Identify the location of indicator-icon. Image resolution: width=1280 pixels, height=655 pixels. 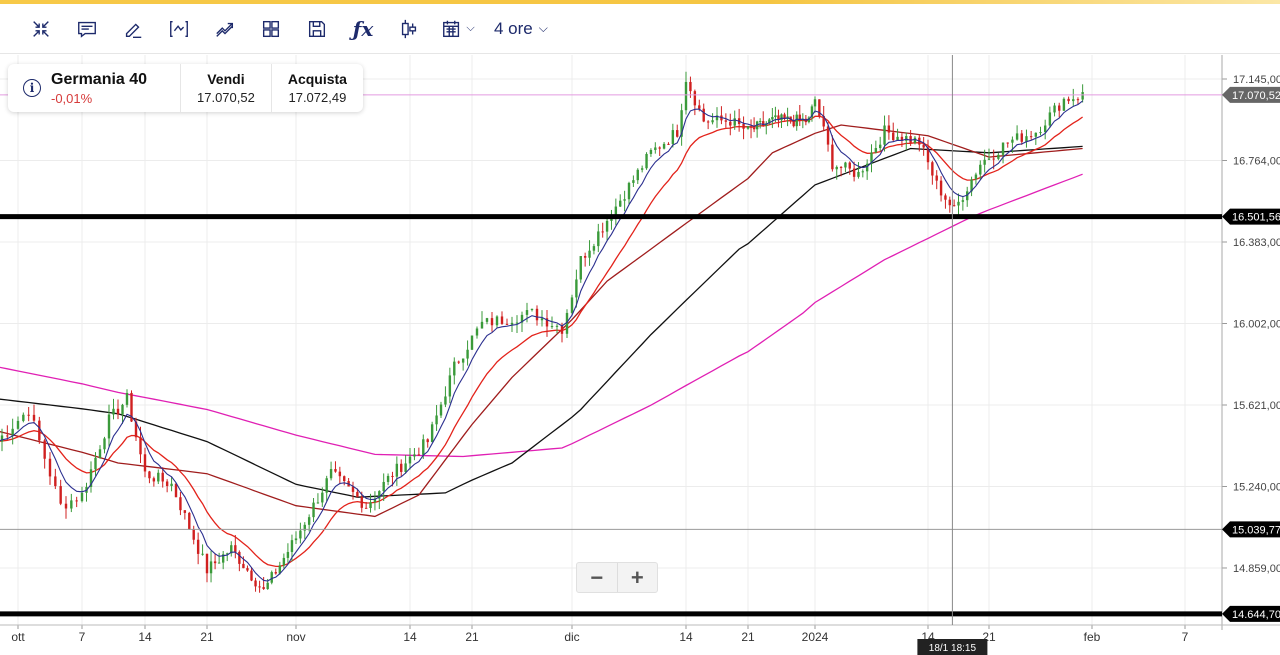
(179, 29).